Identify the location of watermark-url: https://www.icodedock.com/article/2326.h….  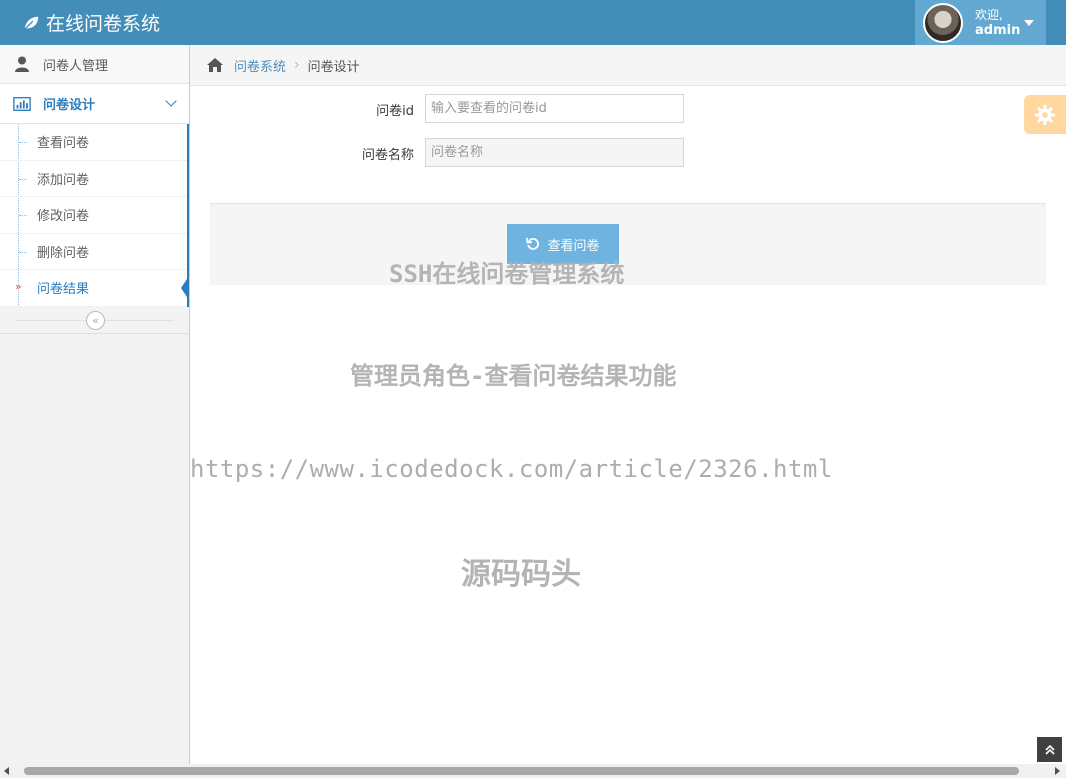
(511, 469).